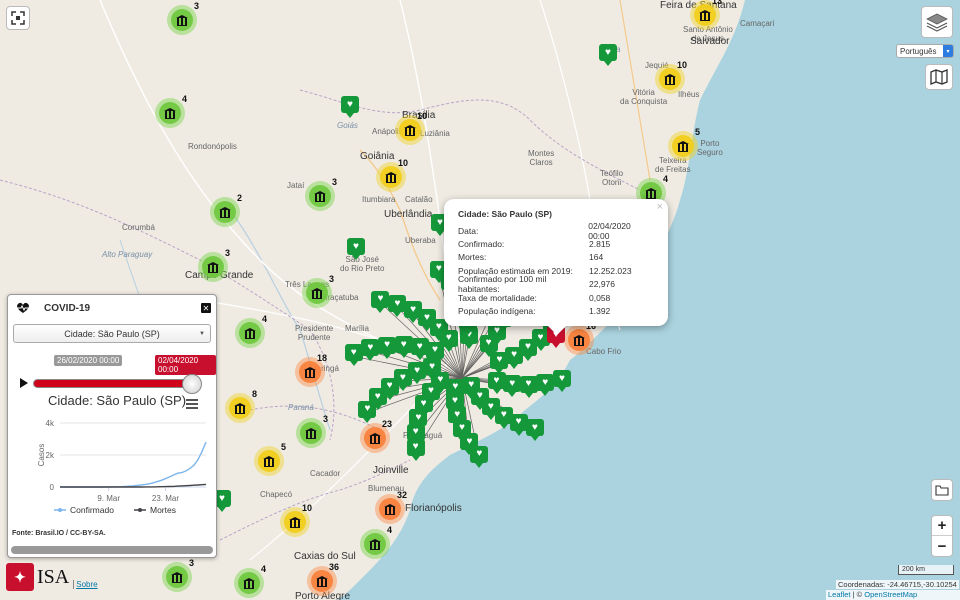 The height and width of the screenshot is (600, 960). I want to click on cluster-marker: 36, so click(323, 579).